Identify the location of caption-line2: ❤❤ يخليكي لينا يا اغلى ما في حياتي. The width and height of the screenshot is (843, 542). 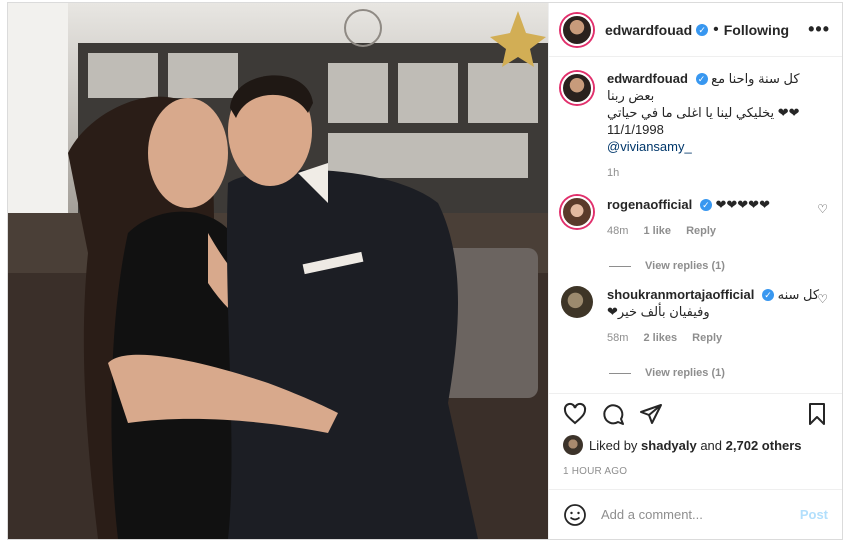
(703, 112).